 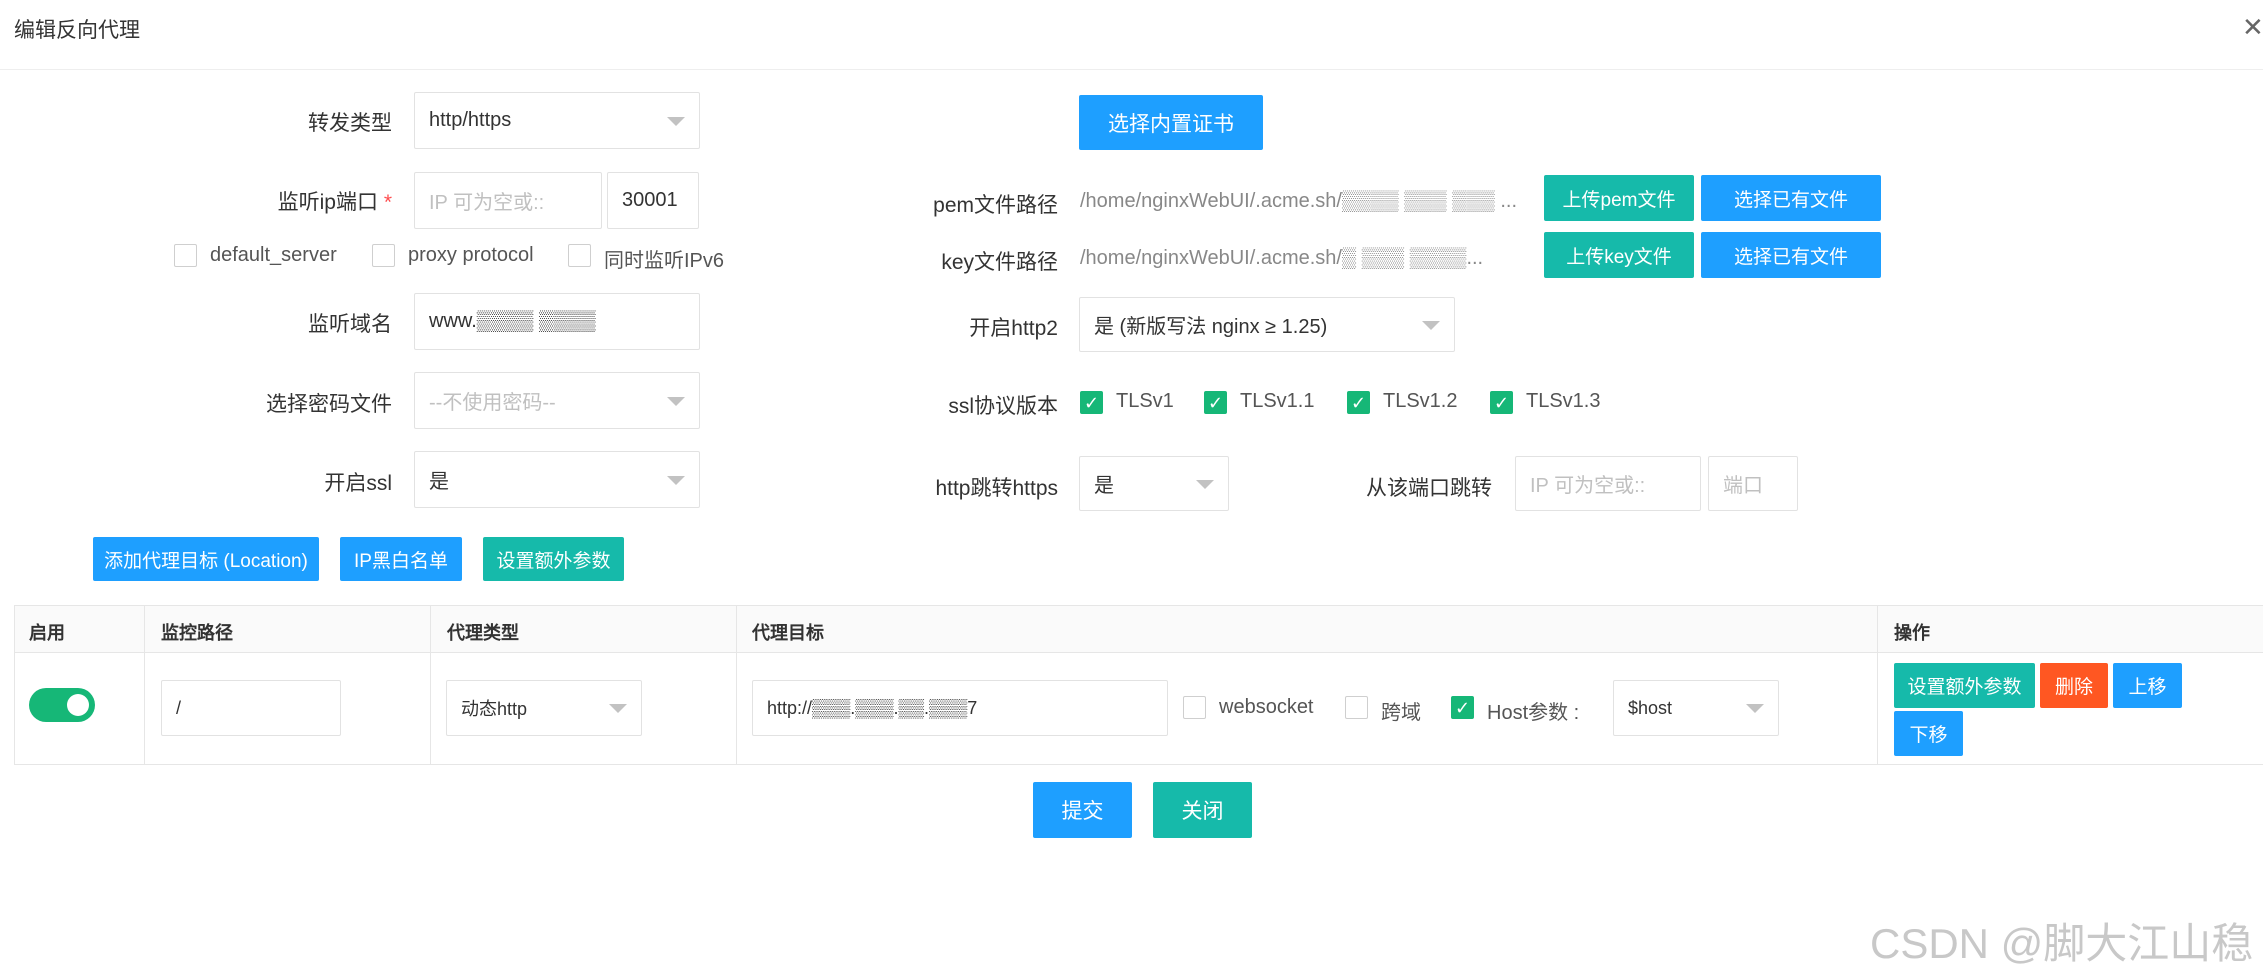 What do you see at coordinates (557, 400) in the screenshot?
I see `password-select: --不使用密码--` at bounding box center [557, 400].